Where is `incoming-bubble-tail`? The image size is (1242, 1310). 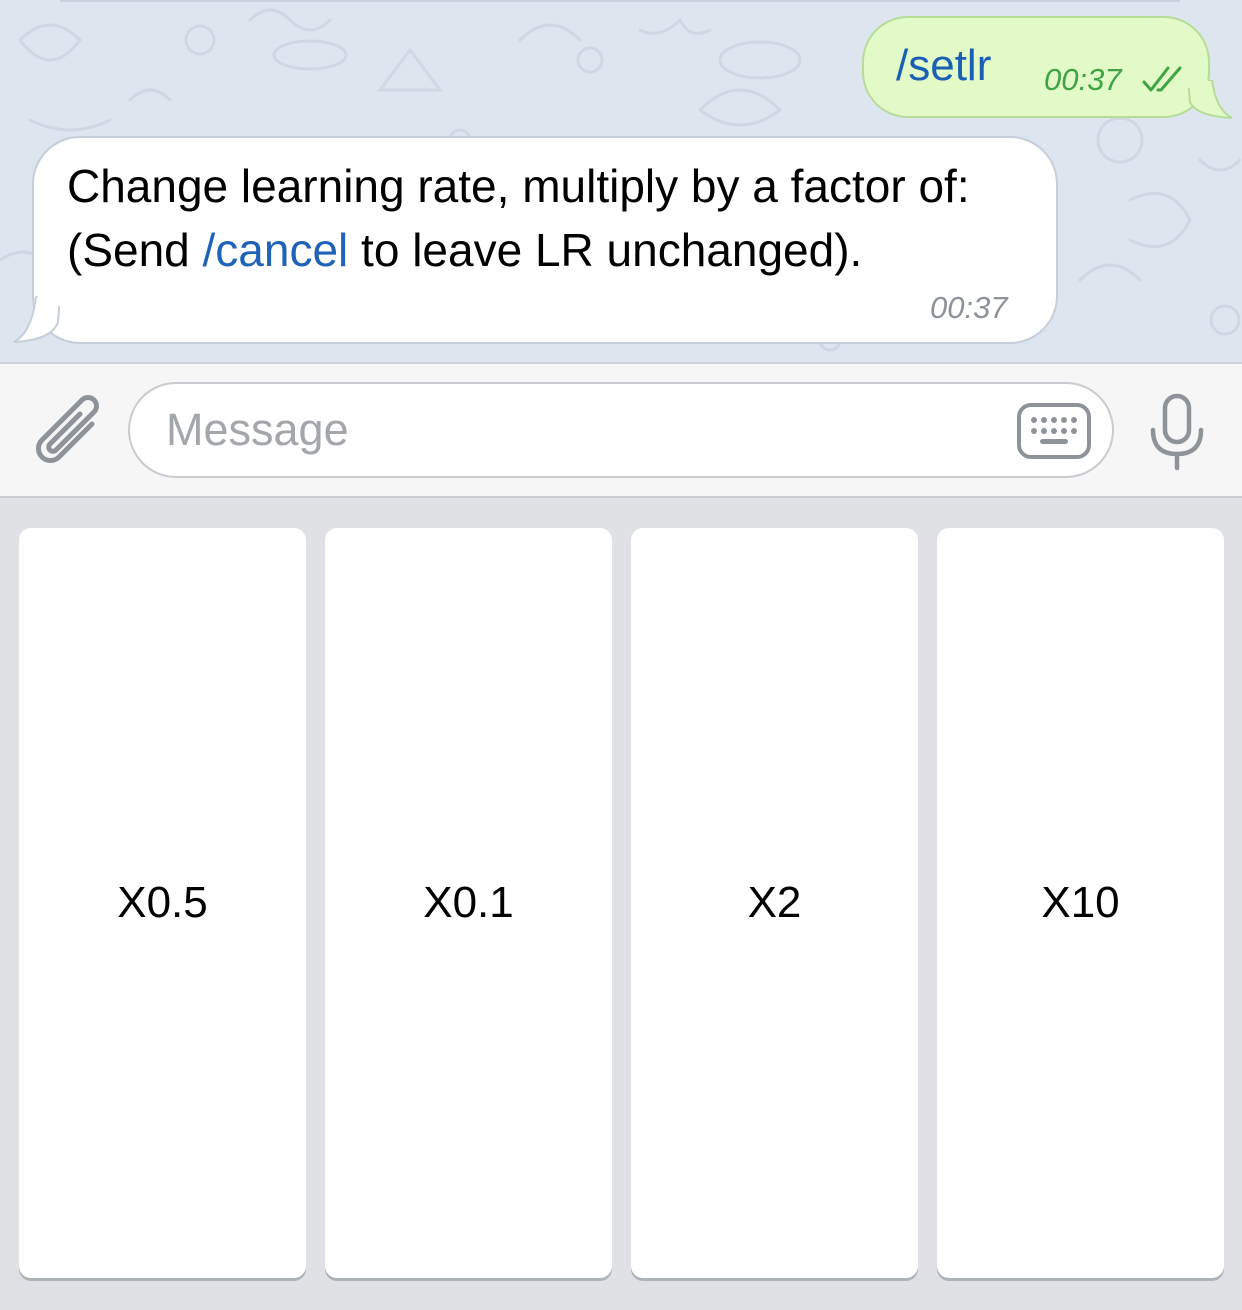
incoming-bubble-tail is located at coordinates (37, 319).